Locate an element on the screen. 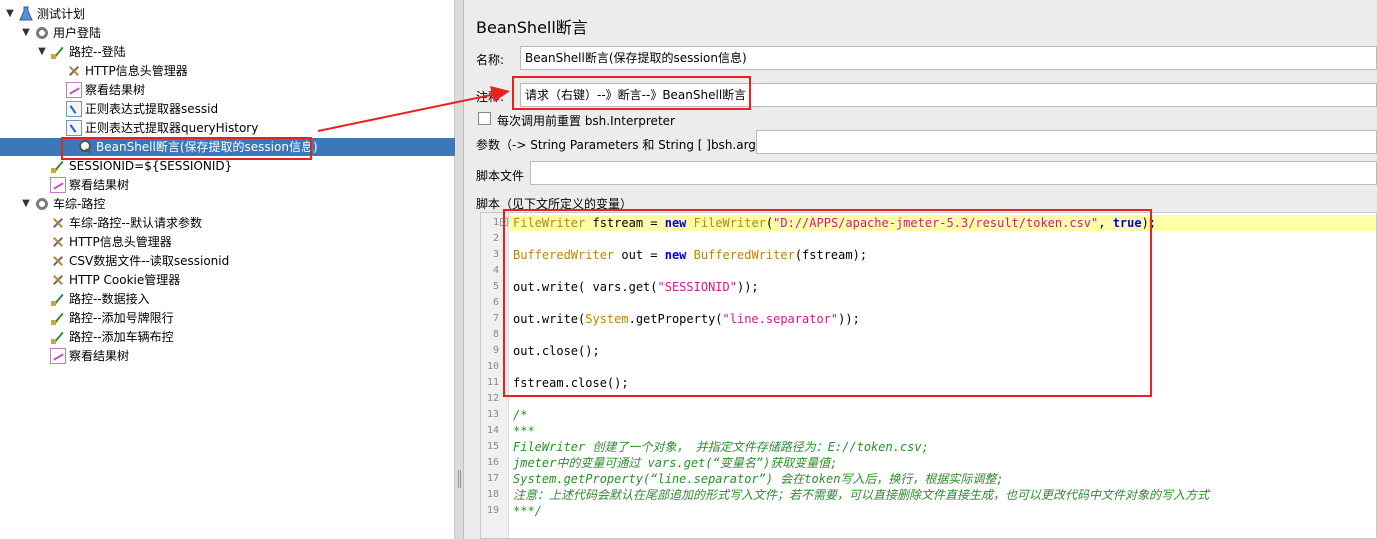  tree-item-label: 用户登陆 is located at coordinates (77, 33).